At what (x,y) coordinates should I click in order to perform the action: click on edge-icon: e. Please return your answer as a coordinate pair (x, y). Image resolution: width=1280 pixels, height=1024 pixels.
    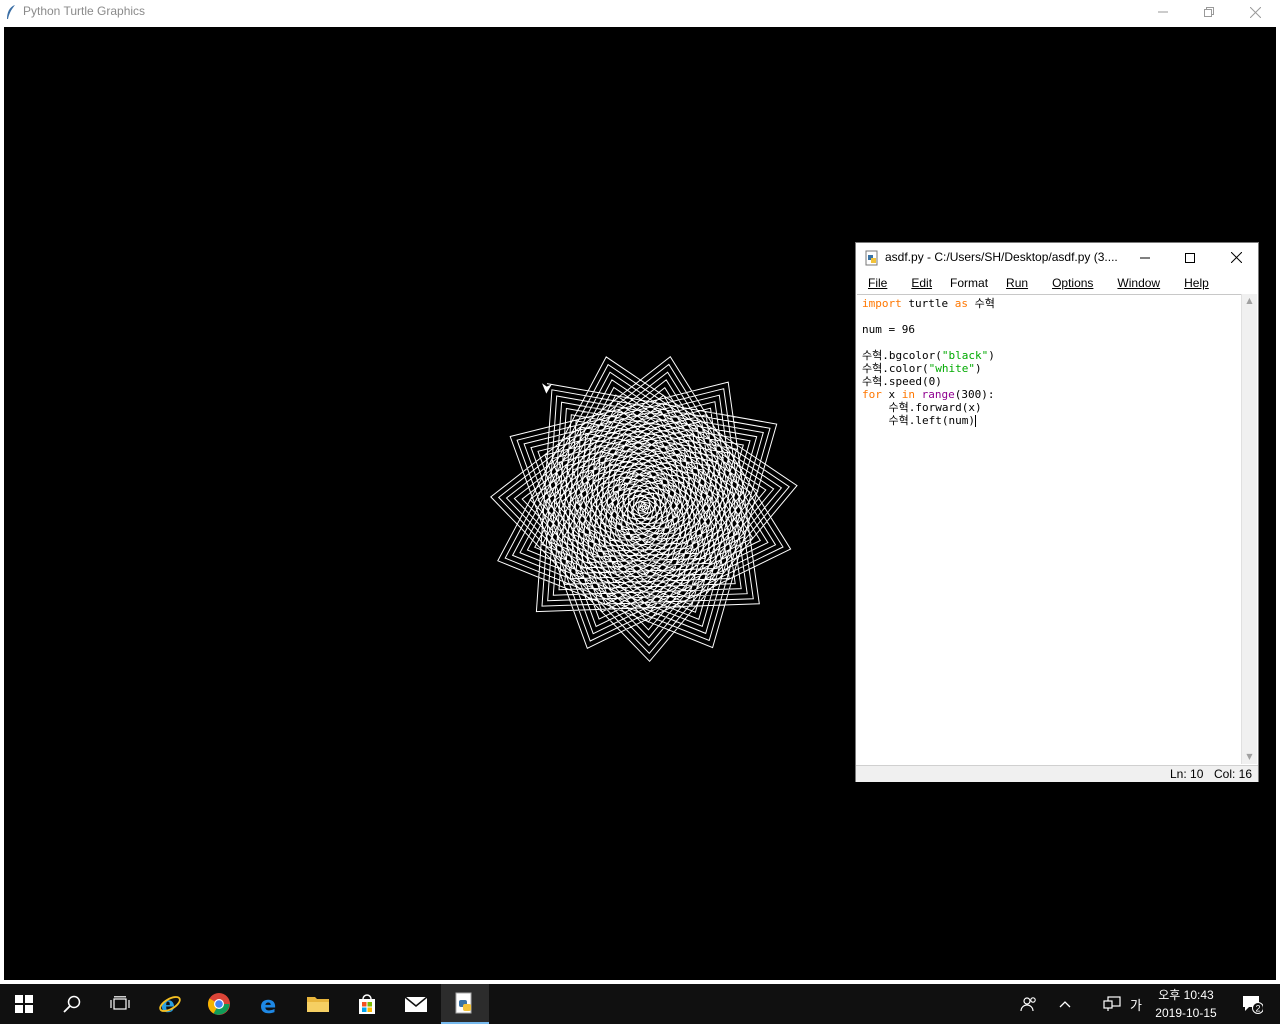
    Looking at the image, I should click on (268, 1004).